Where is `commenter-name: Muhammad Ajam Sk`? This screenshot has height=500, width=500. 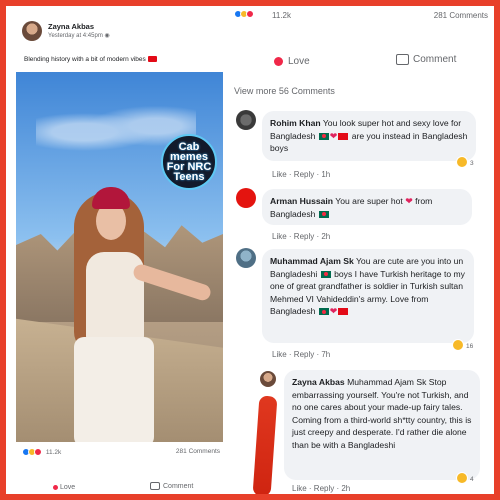 commenter-name: Muhammad Ajam Sk is located at coordinates (312, 261).